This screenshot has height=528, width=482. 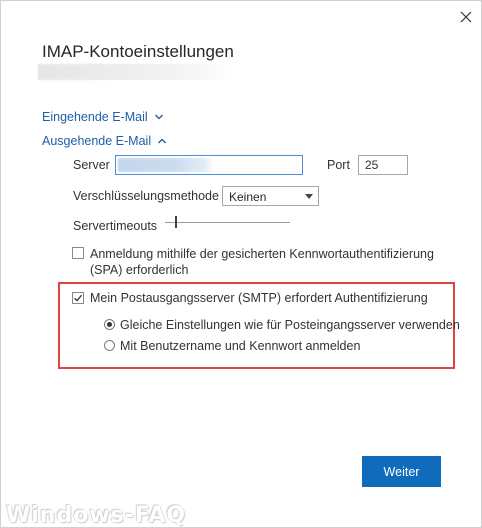 What do you see at coordinates (97, 141) in the screenshot?
I see `outgoing-mail-label: Ausgehende E-Mail` at bounding box center [97, 141].